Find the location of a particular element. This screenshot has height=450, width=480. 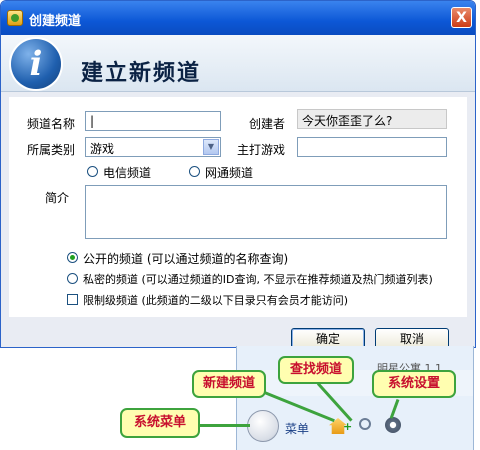

public-channel-label: 公开的频道 (可以通过频道的名称查询) is located at coordinates (186, 259).